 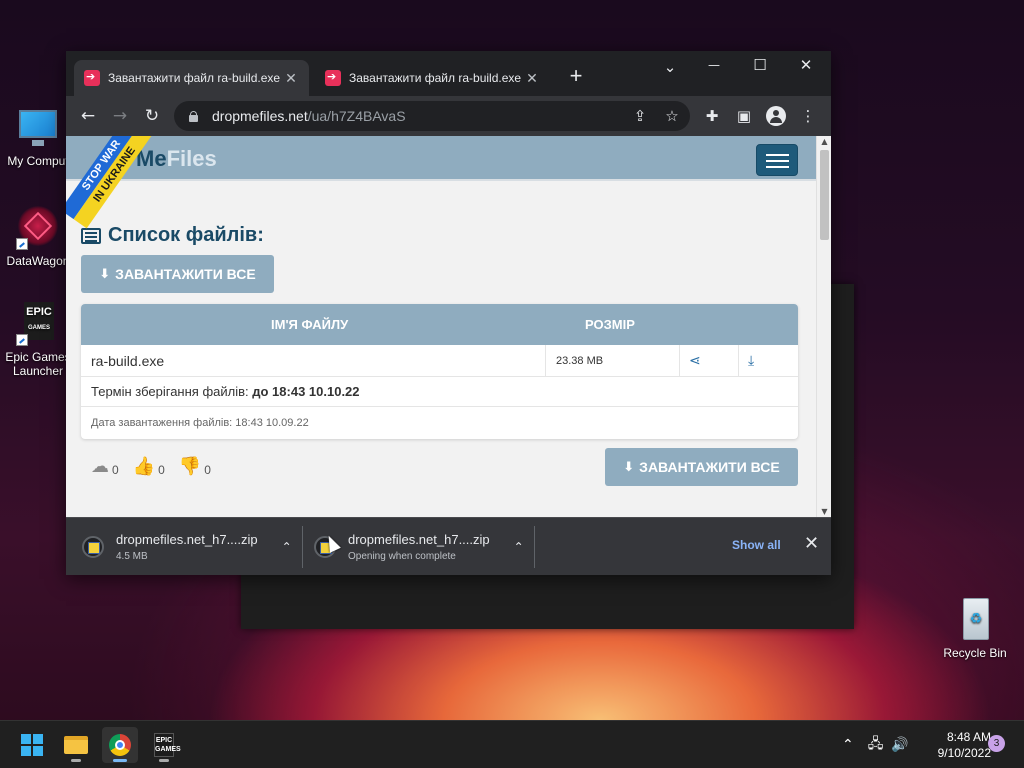 What do you see at coordinates (310, 324) in the screenshot?
I see `col-header-name: ІМ'Я ФАЙЛУ` at bounding box center [310, 324].